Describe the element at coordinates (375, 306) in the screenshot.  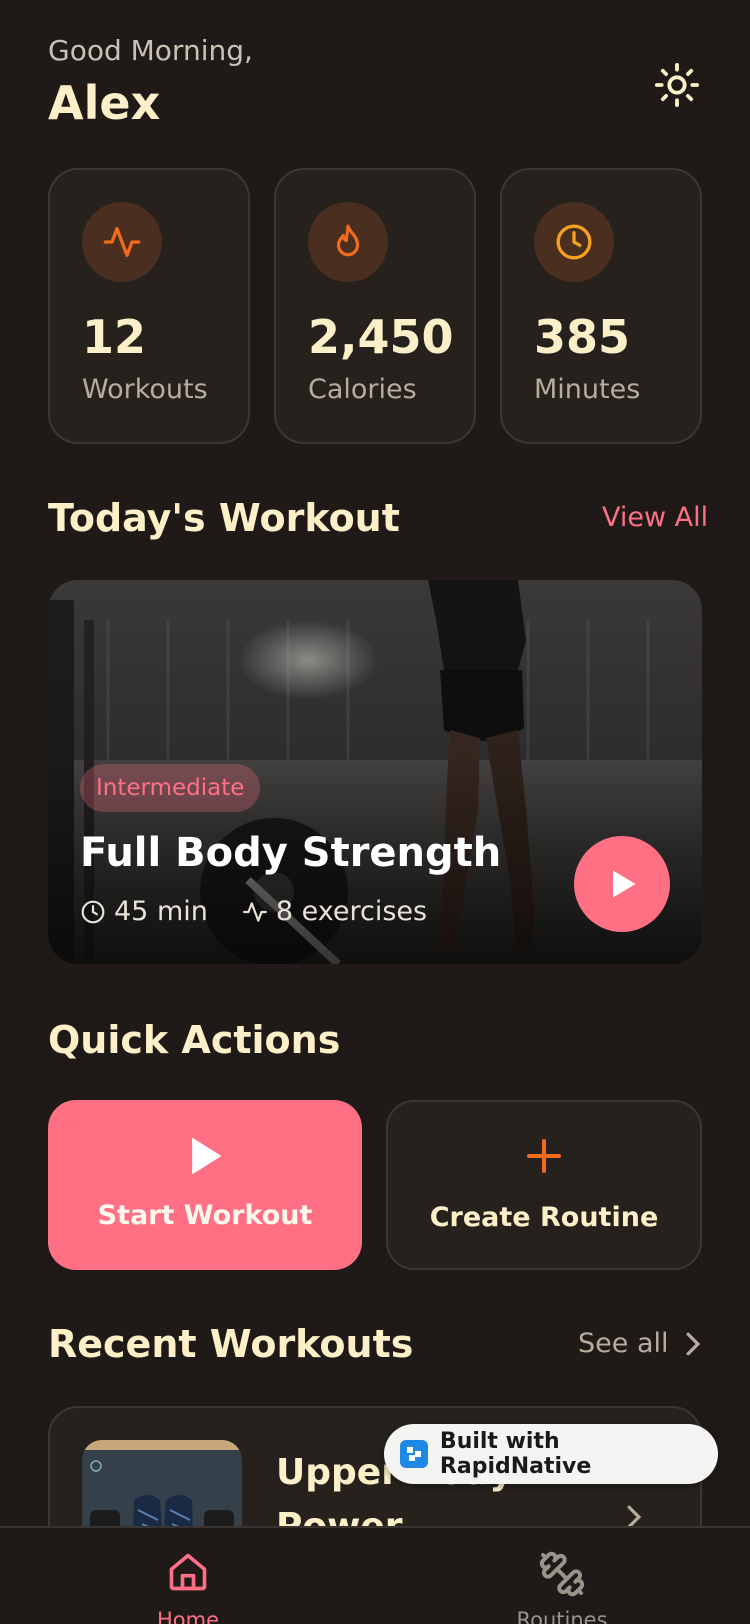
I see `stat-card-calories: 2,450 Calories` at that location.